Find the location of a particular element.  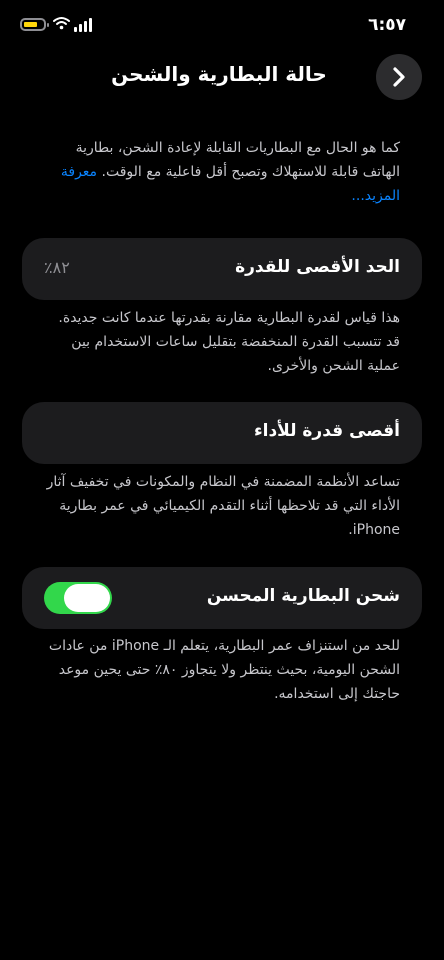

signal-icon is located at coordinates (84, 25).